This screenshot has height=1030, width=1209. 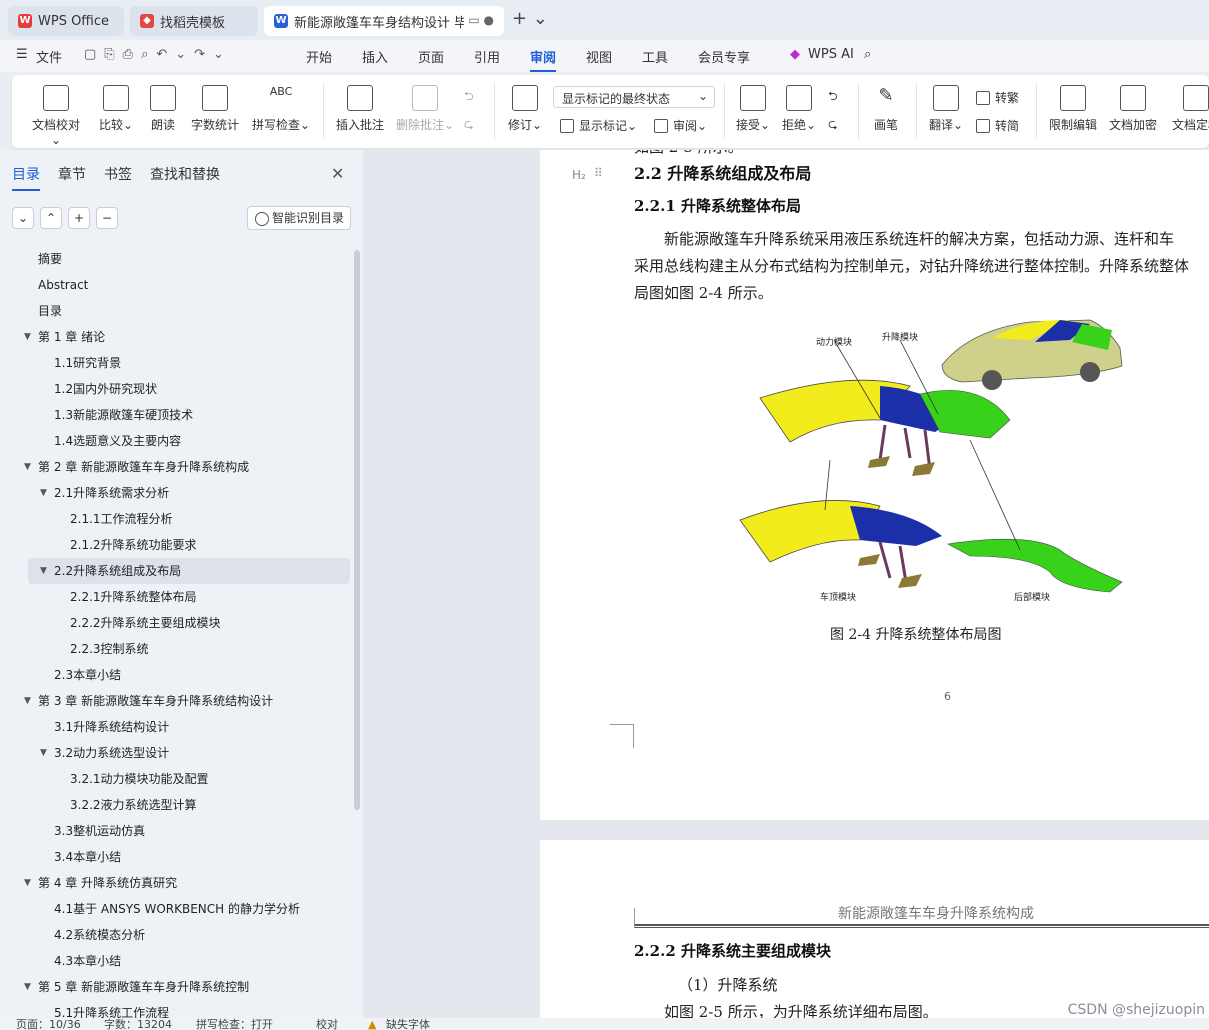 I want to click on toc-item: Abstract, so click(x=175, y=285).